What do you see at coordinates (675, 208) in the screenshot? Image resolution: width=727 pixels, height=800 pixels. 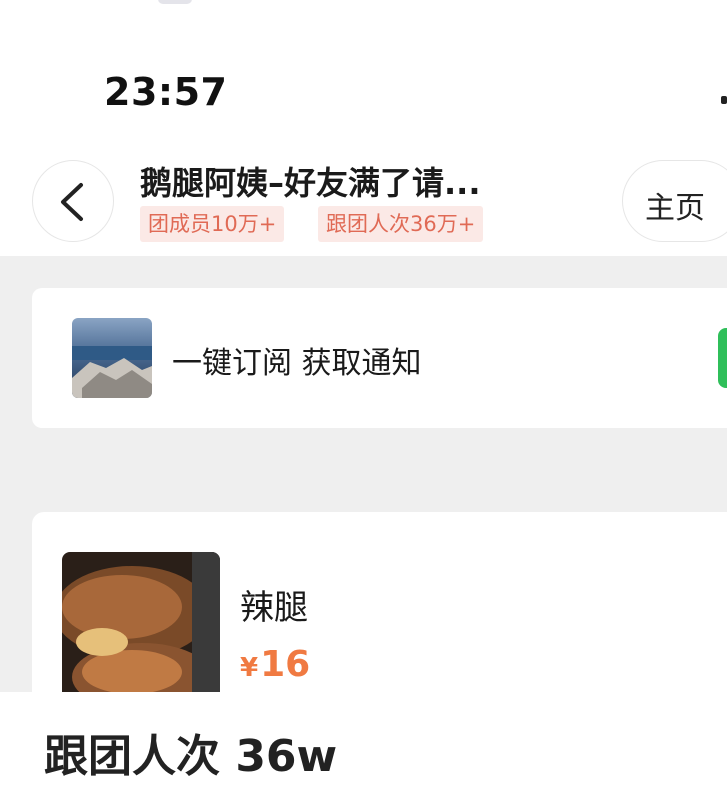 I see `home-button-label: 主页` at bounding box center [675, 208].